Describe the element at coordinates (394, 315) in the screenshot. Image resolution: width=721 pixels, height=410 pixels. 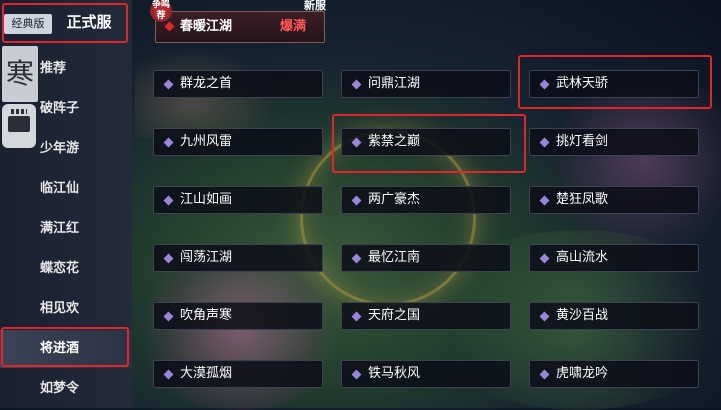
I see `server-name: 天府之国` at that location.